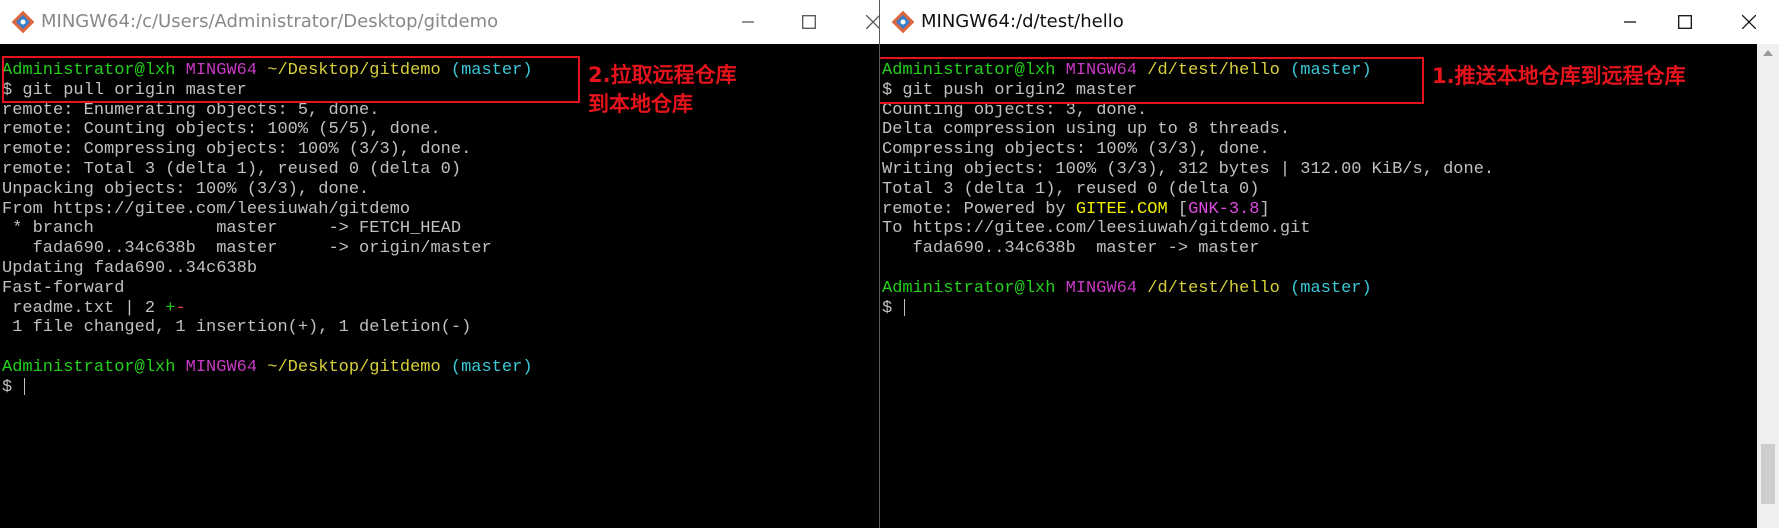 Image resolution: width=1779 pixels, height=528 pixels. Describe the element at coordinates (1022, 21) in the screenshot. I see `window-title: MINGW64:/d/test/hello` at that location.